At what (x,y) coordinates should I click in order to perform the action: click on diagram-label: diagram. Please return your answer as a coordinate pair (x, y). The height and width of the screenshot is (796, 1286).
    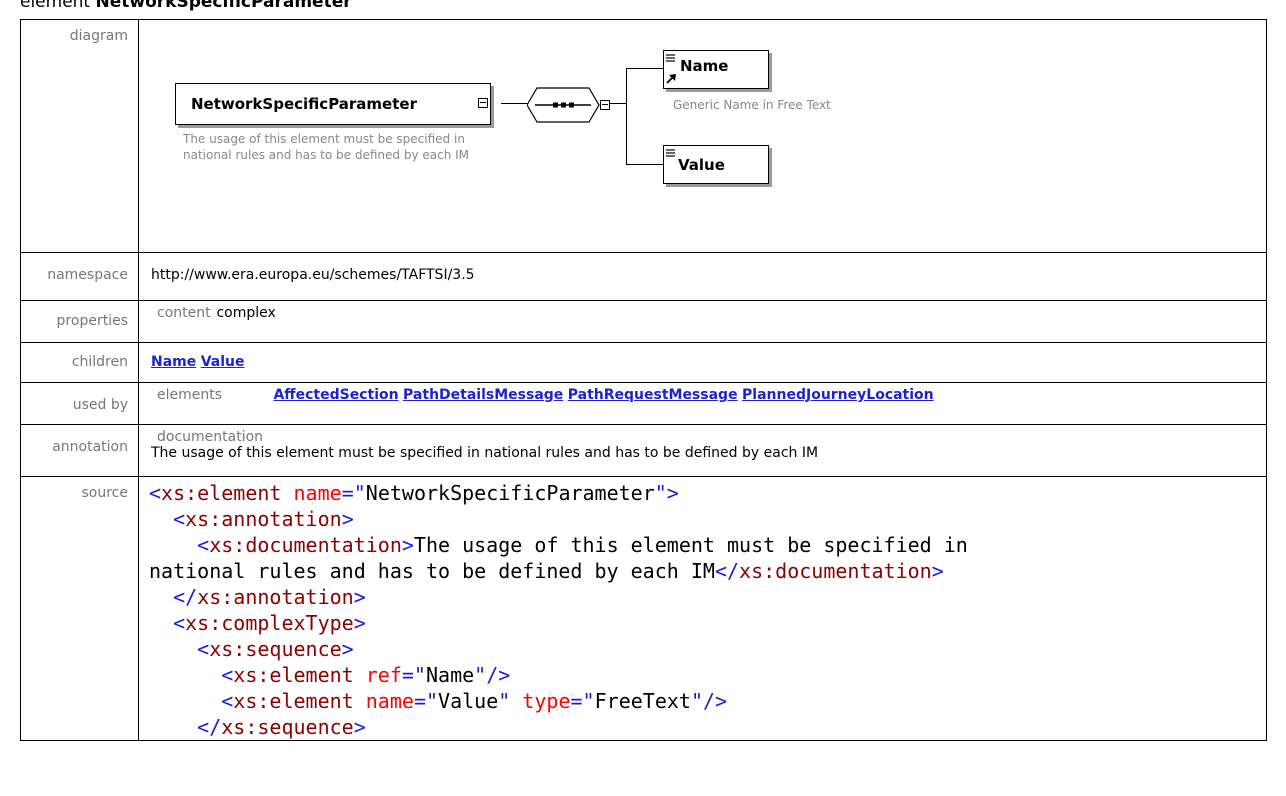
    Looking at the image, I should click on (79, 136).